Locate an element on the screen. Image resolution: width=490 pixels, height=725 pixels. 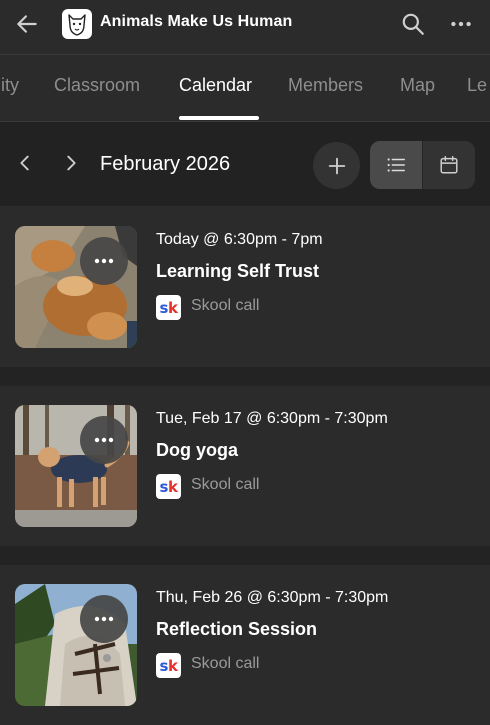
tab-bar: nity Classroom Calendar Members Map Le is located at coordinates (245, 88).